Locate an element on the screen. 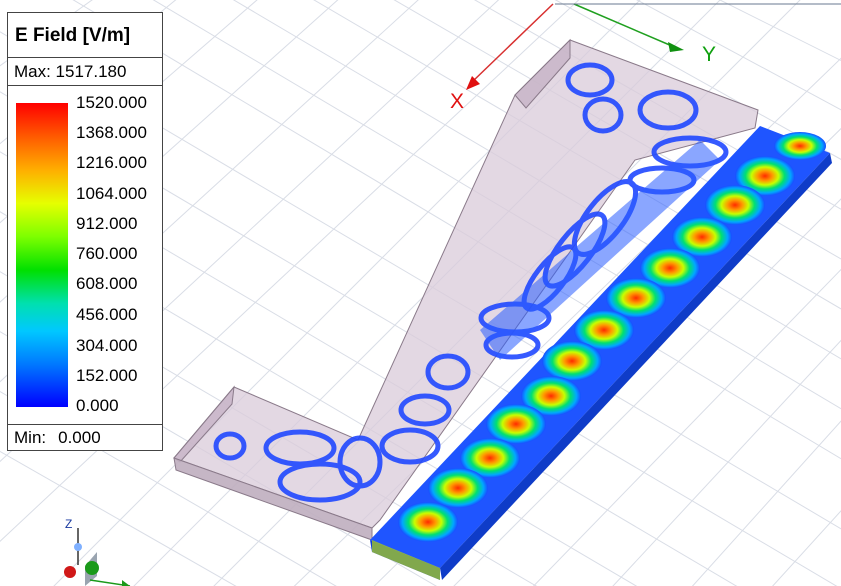 Image resolution: width=841 pixels, height=586 pixels. legend-tick: 152.000 is located at coordinates (107, 375).